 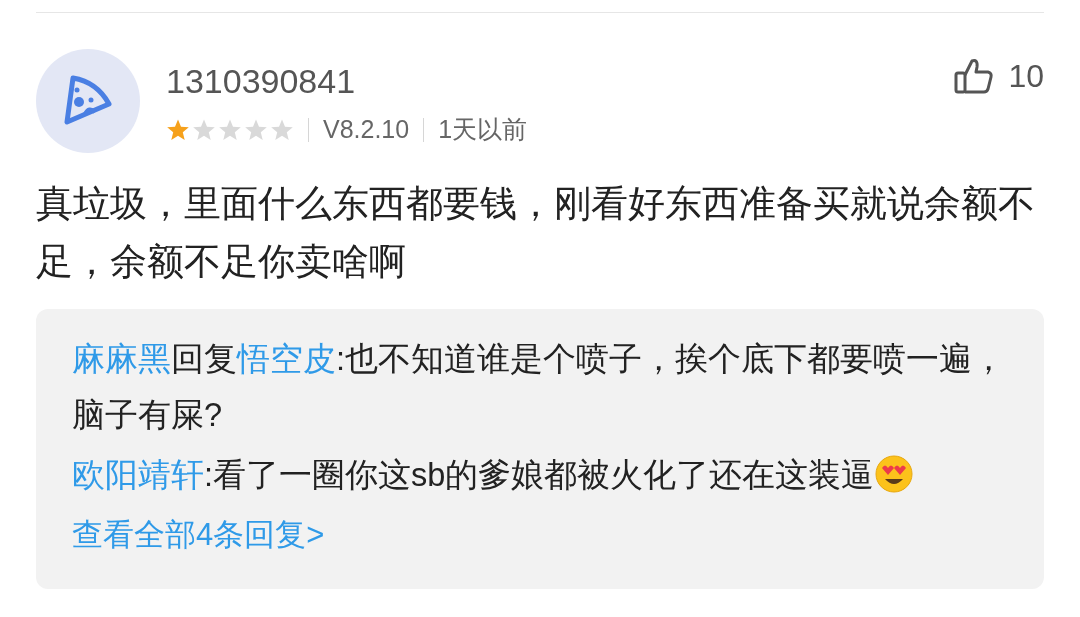 I want to click on user-link: 欧阳靖轩, so click(x=138, y=475).